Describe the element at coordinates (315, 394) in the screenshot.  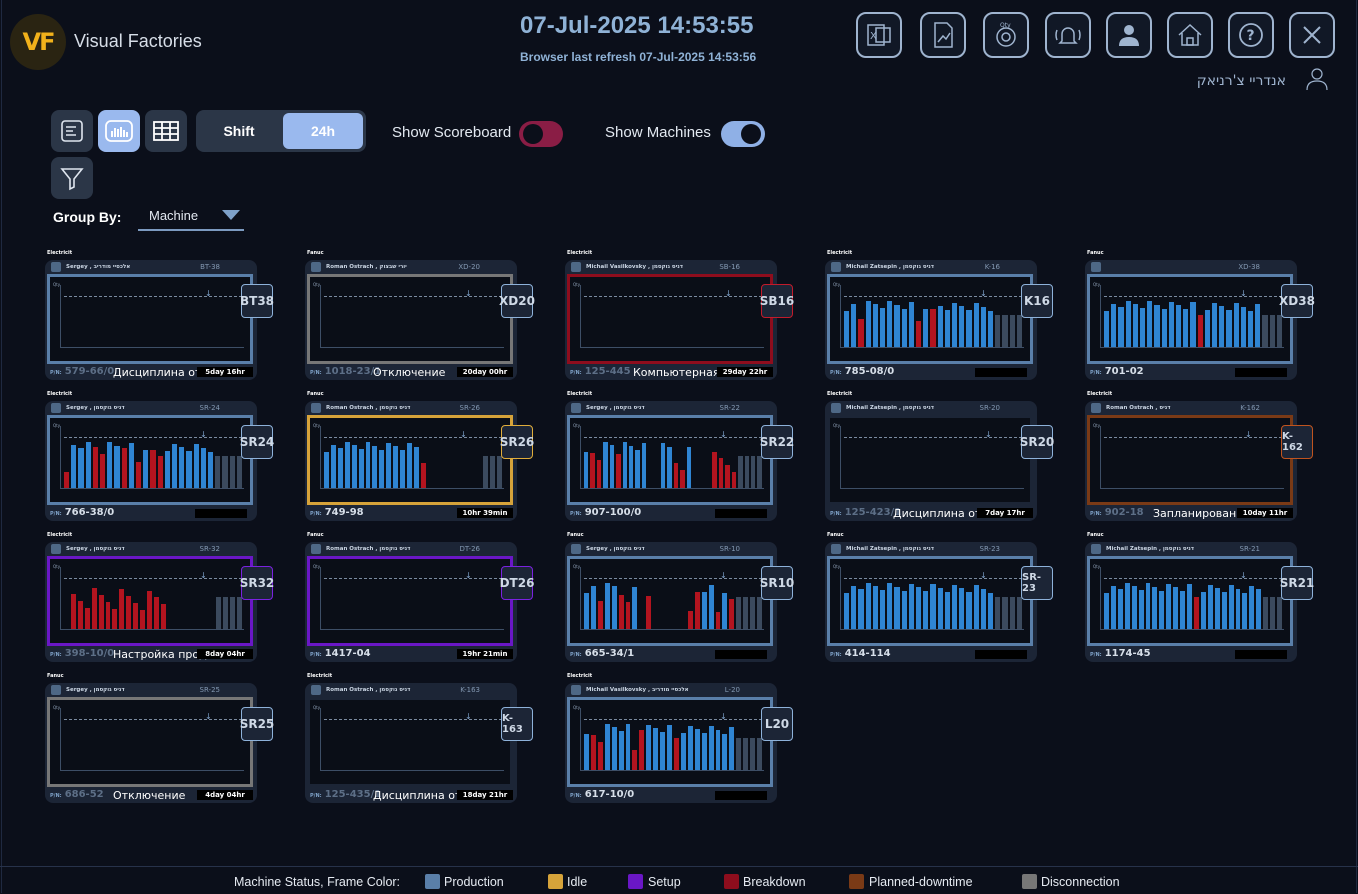
I see `machine-brand: Fanuc` at that location.